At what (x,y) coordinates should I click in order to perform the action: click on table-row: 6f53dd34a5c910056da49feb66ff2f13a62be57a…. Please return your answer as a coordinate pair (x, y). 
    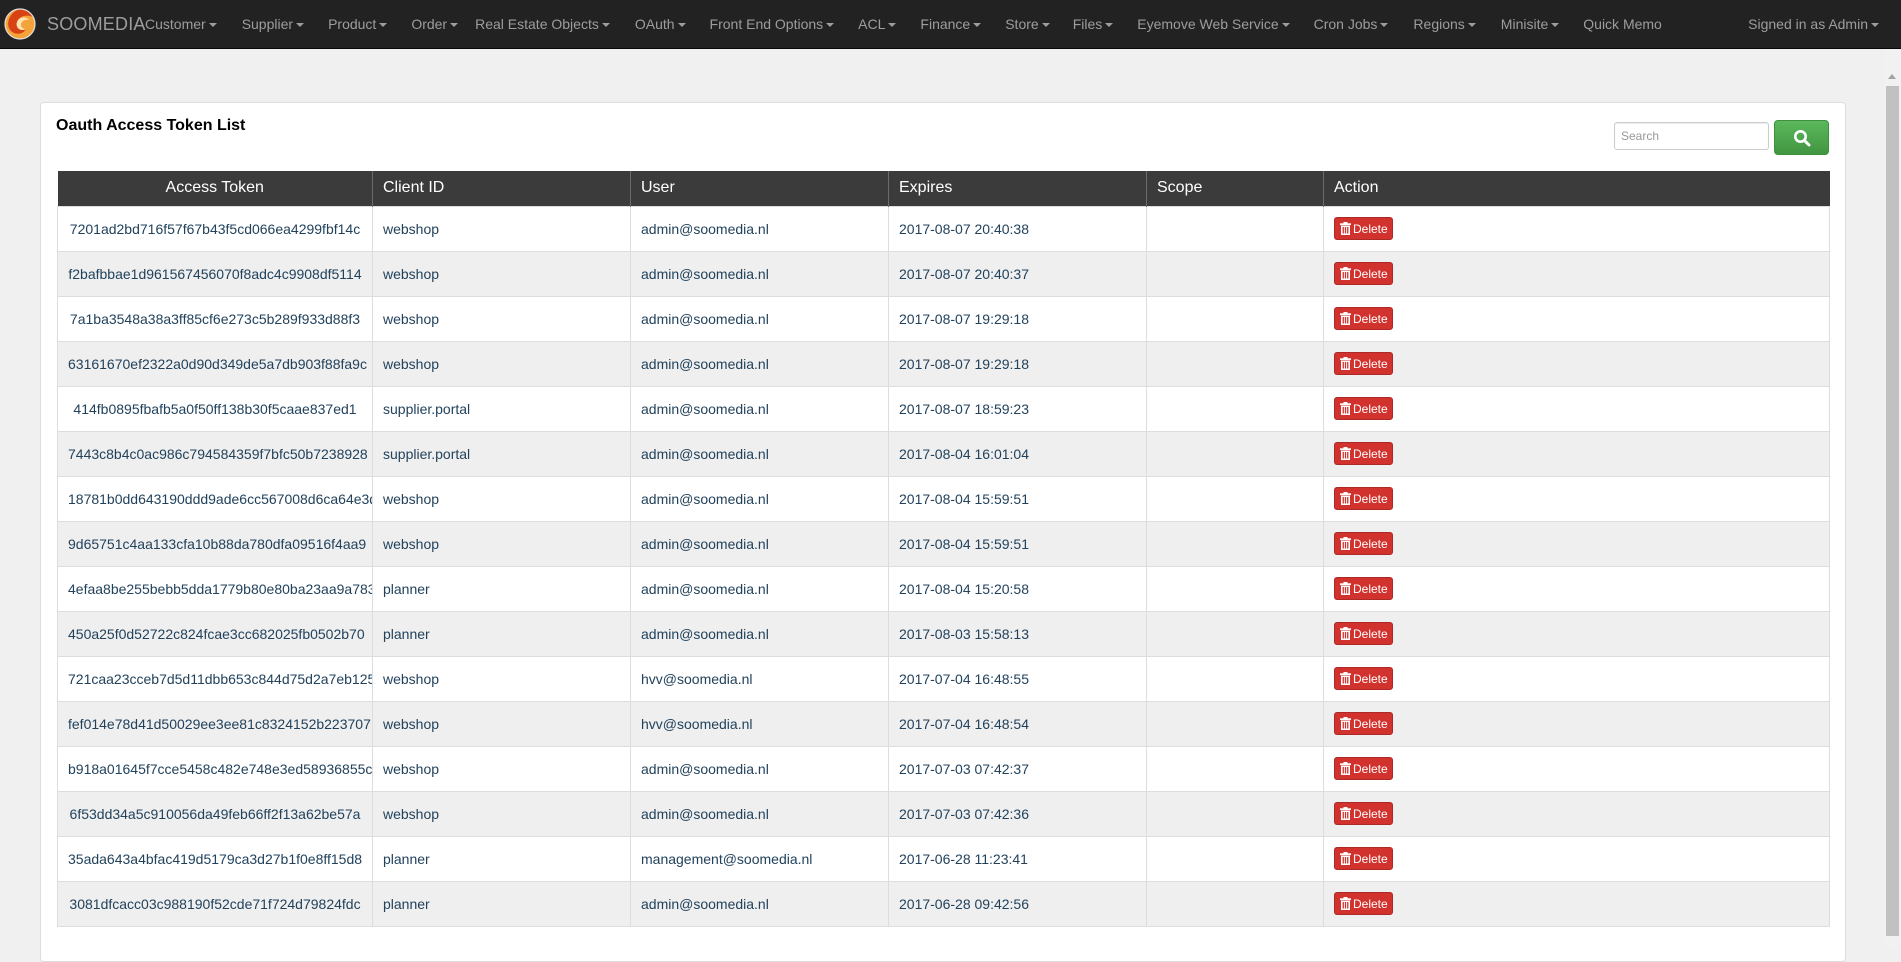
    Looking at the image, I should click on (943, 813).